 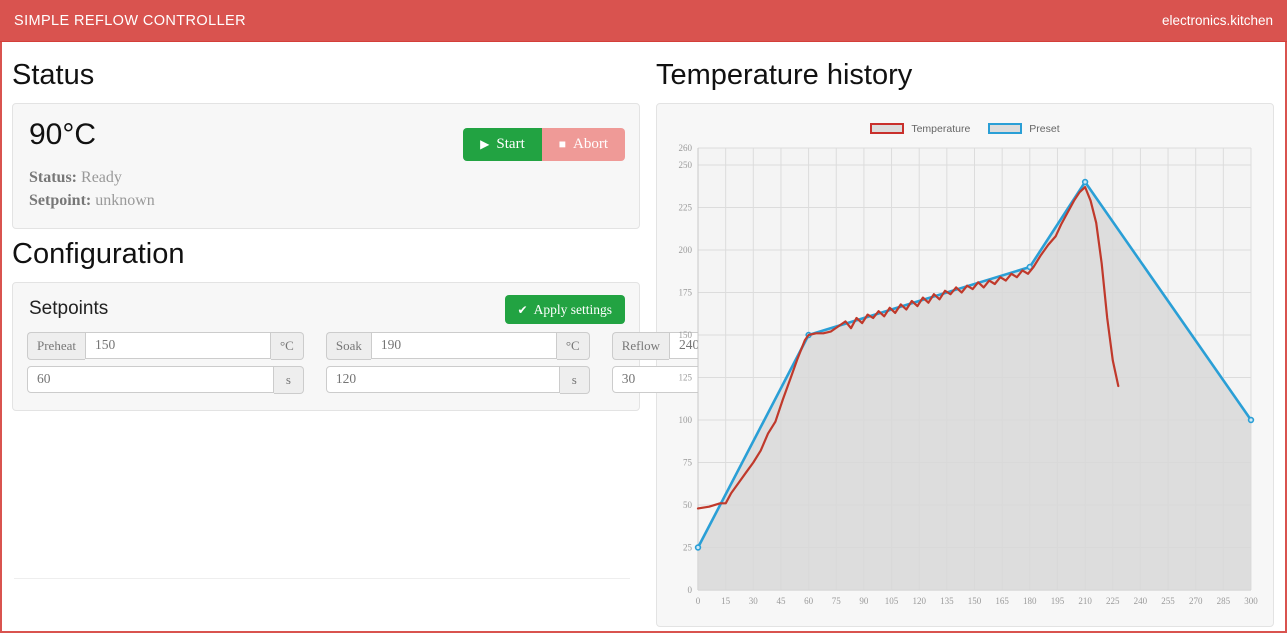 I want to click on check-icon: ✔, so click(x=522, y=309).